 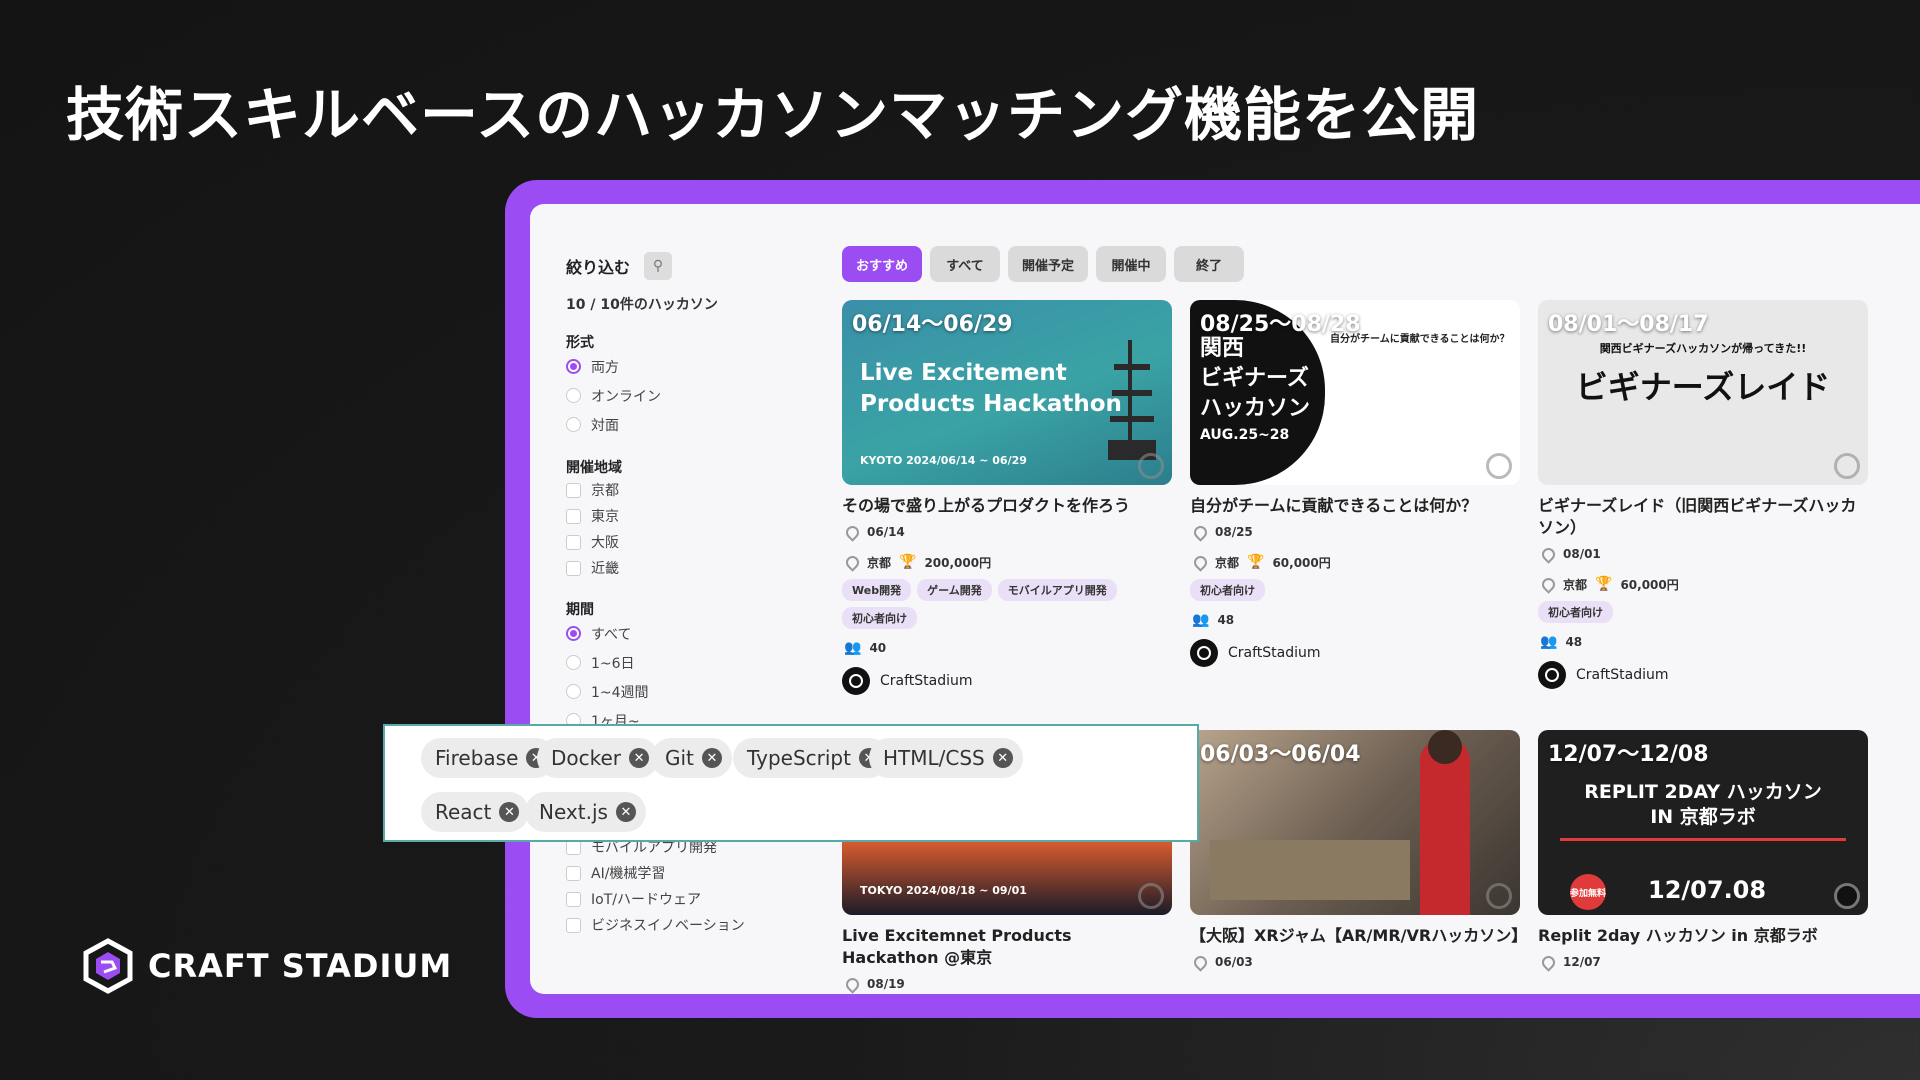 What do you see at coordinates (954, 590) in the screenshot?
I see `tag-chip: ゲーム開発` at bounding box center [954, 590].